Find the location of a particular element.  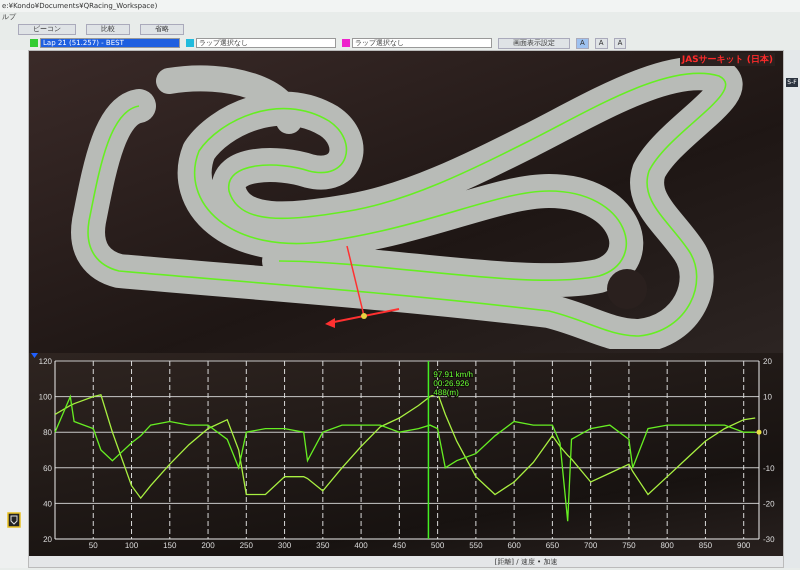

axis-tick-label: 40 is located at coordinates (47, 503).